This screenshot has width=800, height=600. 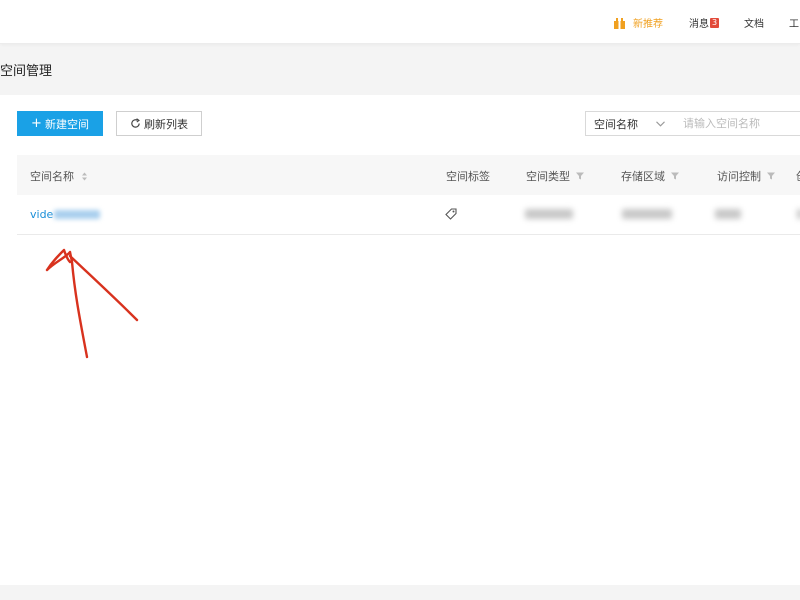 What do you see at coordinates (135, 123) in the screenshot?
I see `refresh-icon` at bounding box center [135, 123].